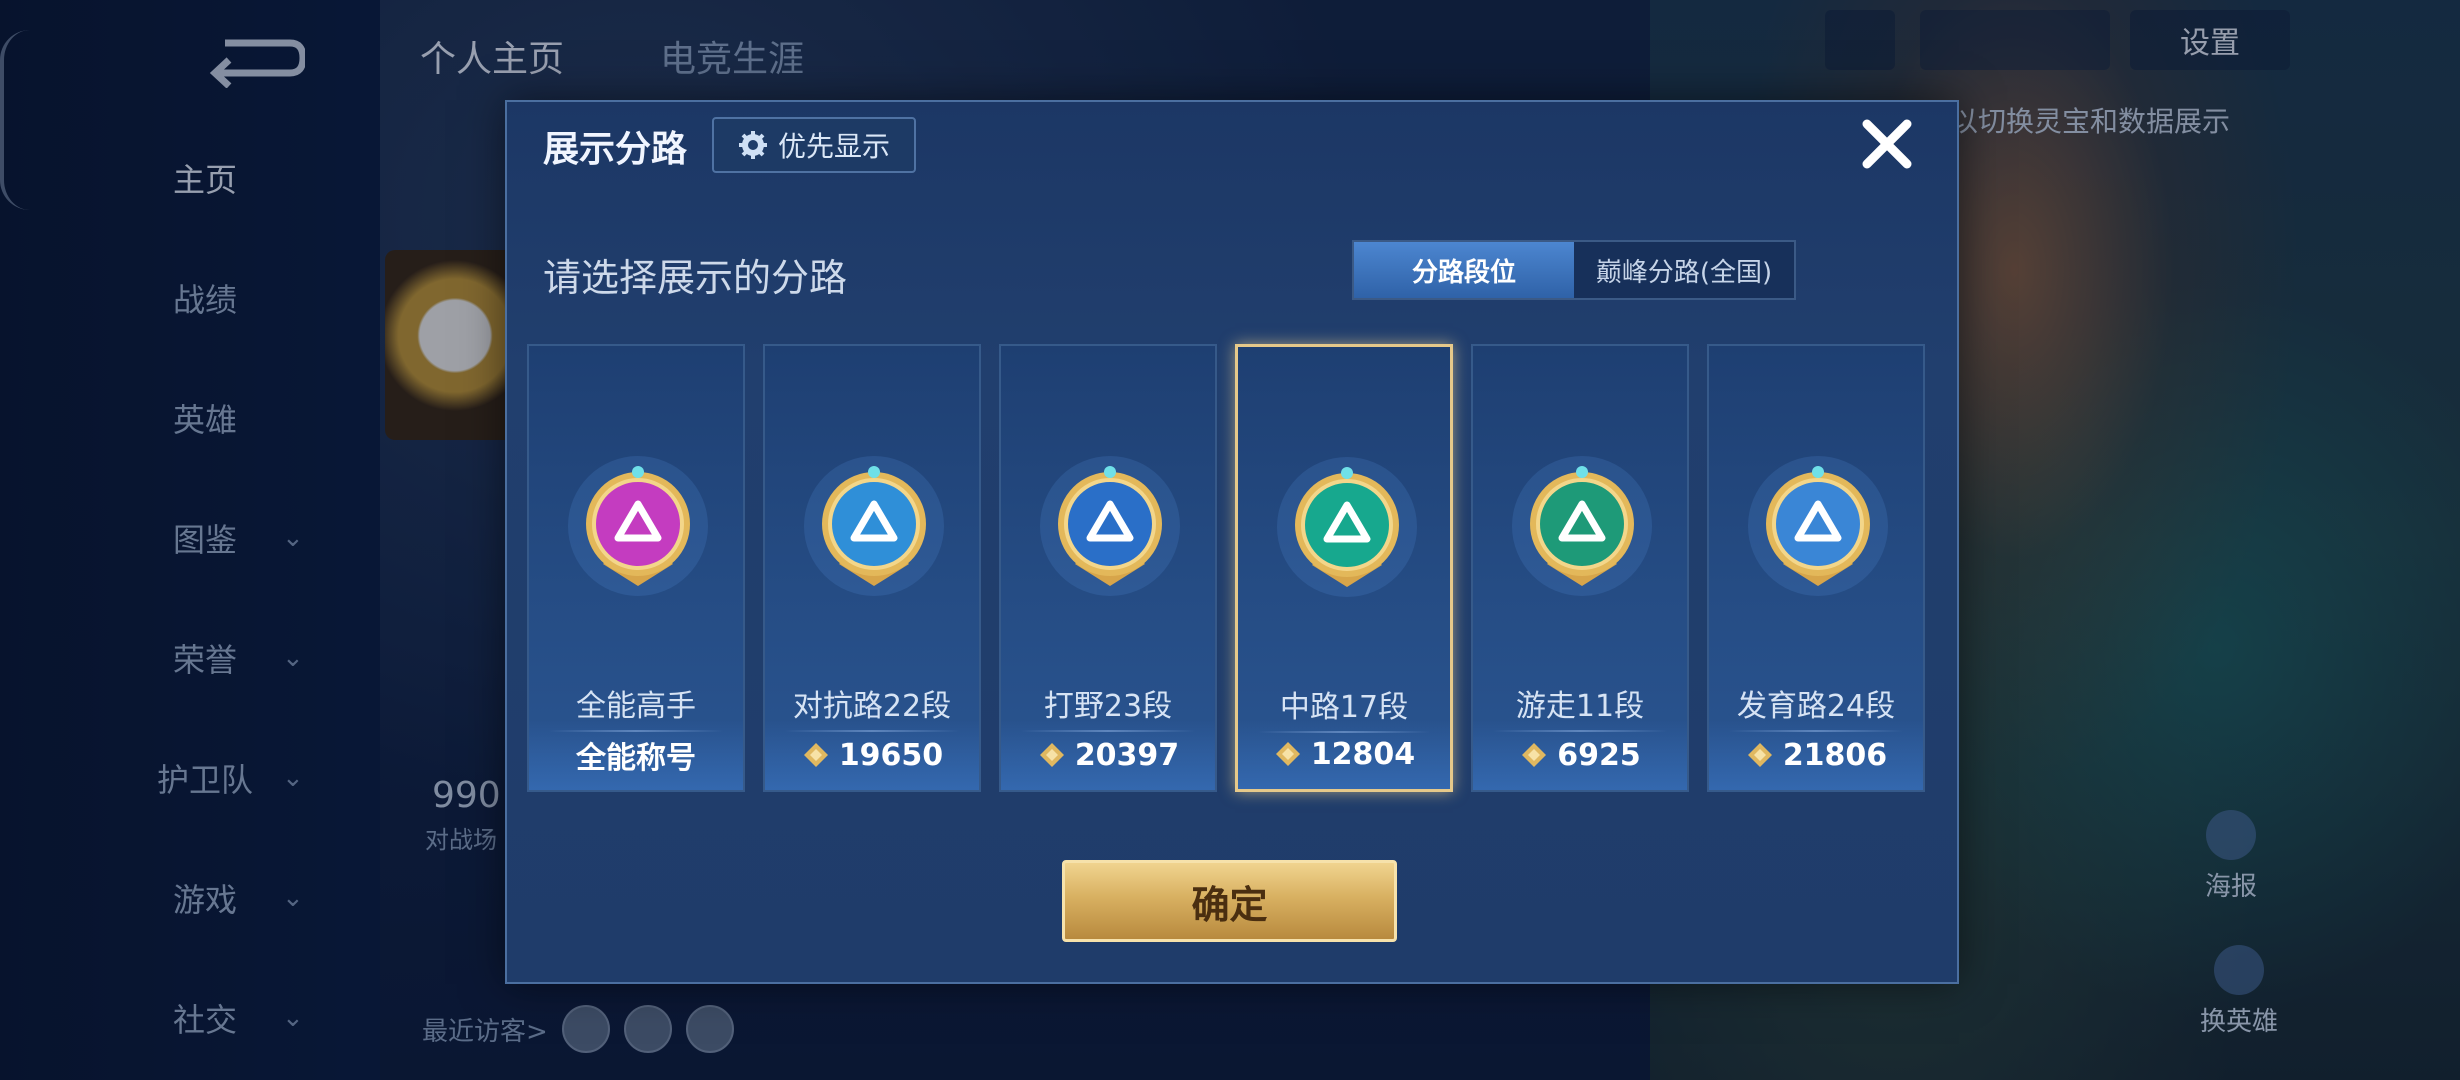 The image size is (2460, 1080). What do you see at coordinates (1684, 270) in the screenshot?
I see `tab-peak-lane: 巅峰分路(全国)` at bounding box center [1684, 270].